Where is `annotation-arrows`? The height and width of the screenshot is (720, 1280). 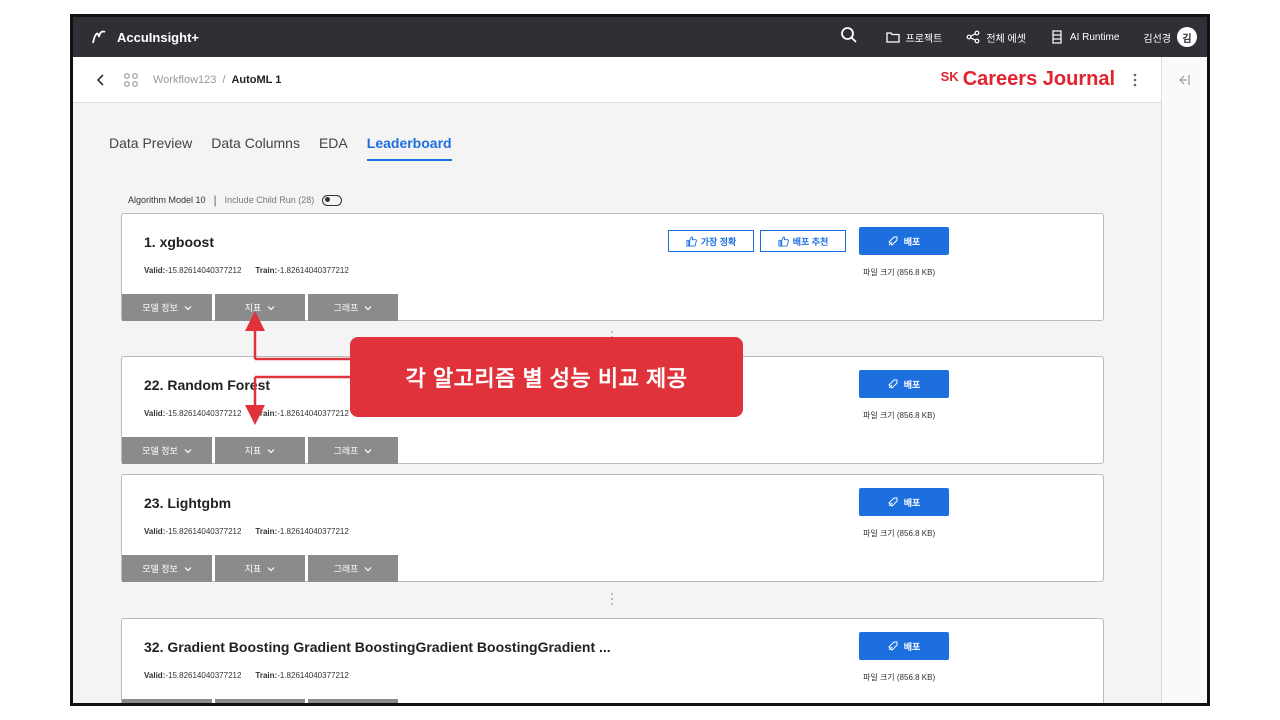
annotation-arrows is located at coordinates (298, 368).